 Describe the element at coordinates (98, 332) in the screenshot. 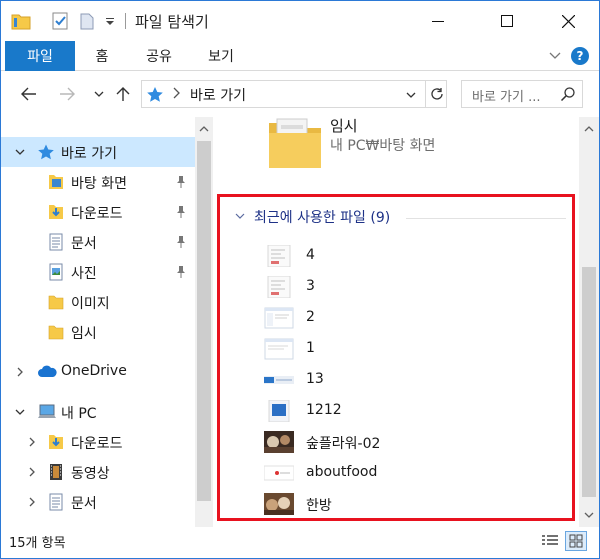

I see `nav-temp: 임시` at that location.